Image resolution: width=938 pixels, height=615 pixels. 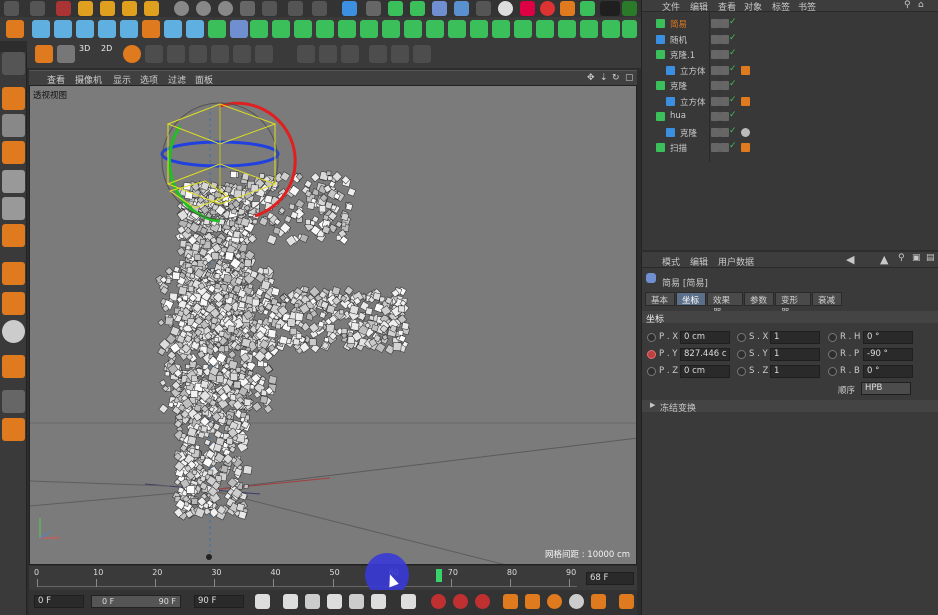 I want to click on object-row: 克隆.1 ✓, so click(x=790, y=54).